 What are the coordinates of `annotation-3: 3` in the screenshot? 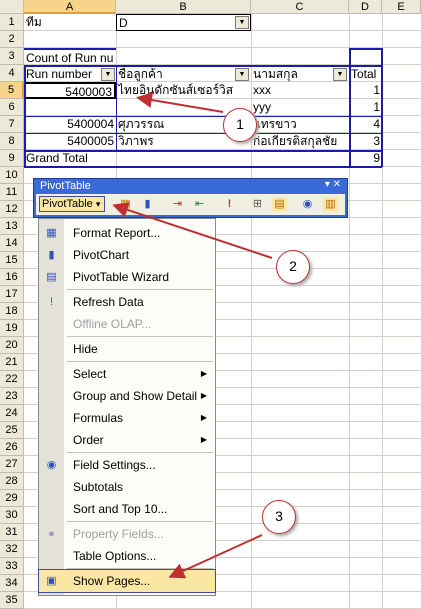 It's located at (279, 517).